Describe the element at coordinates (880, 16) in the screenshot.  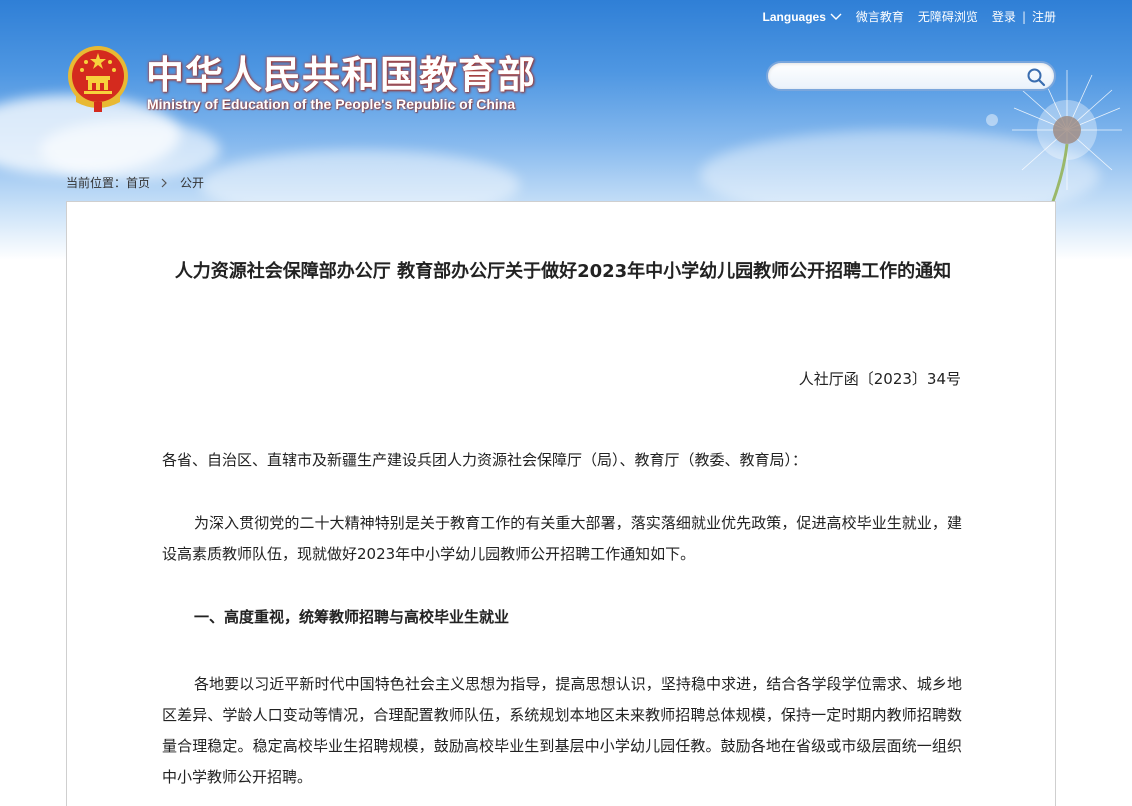
I see `weibo-link: 微言教育` at that location.